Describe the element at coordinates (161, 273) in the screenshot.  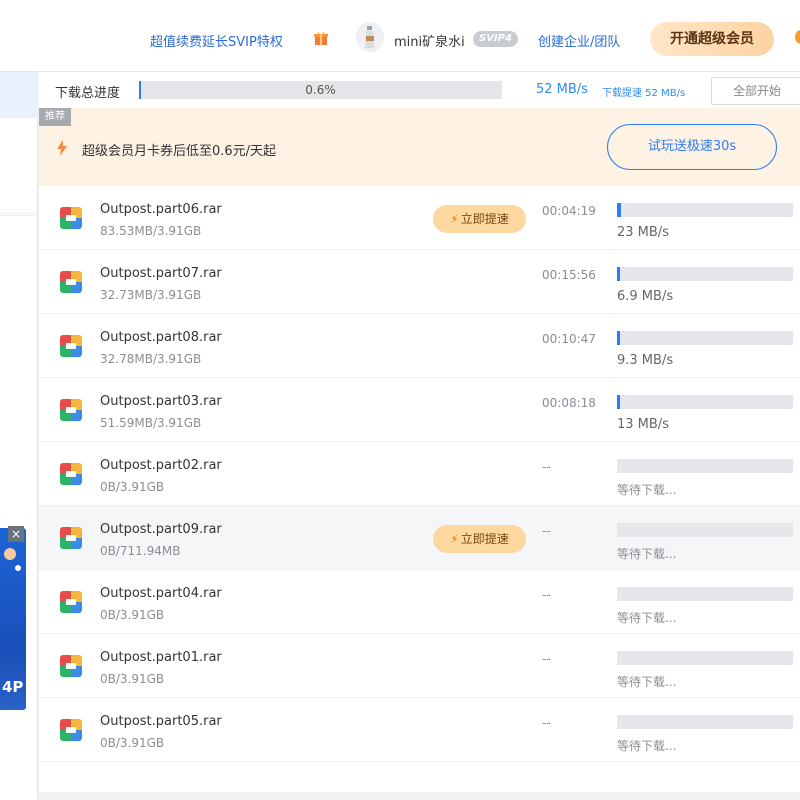
I see `file-name: Outpost.part07.rar` at that location.